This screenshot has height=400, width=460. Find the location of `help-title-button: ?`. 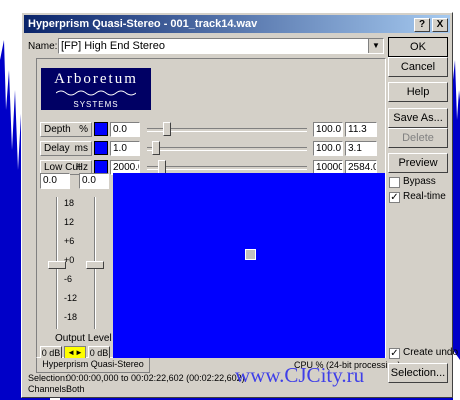

help-title-button: ? is located at coordinates (422, 25).